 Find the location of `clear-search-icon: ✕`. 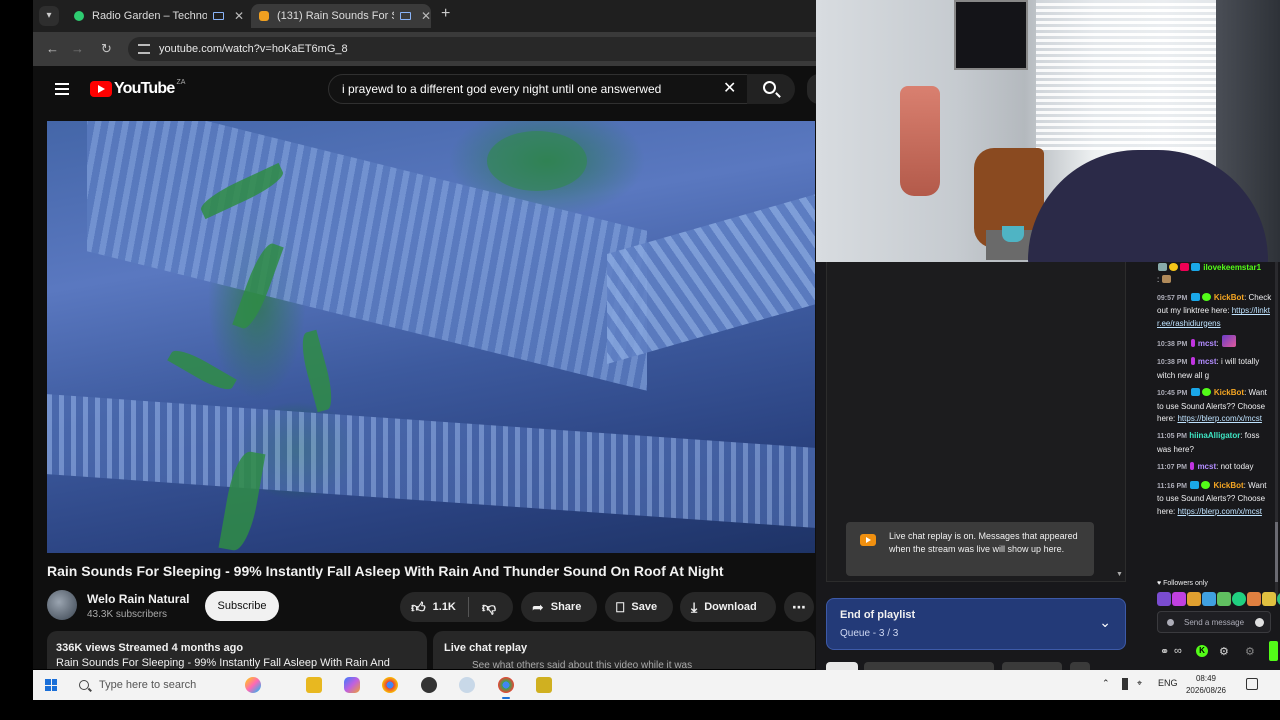

clear-search-icon: ✕ is located at coordinates (729, 88).